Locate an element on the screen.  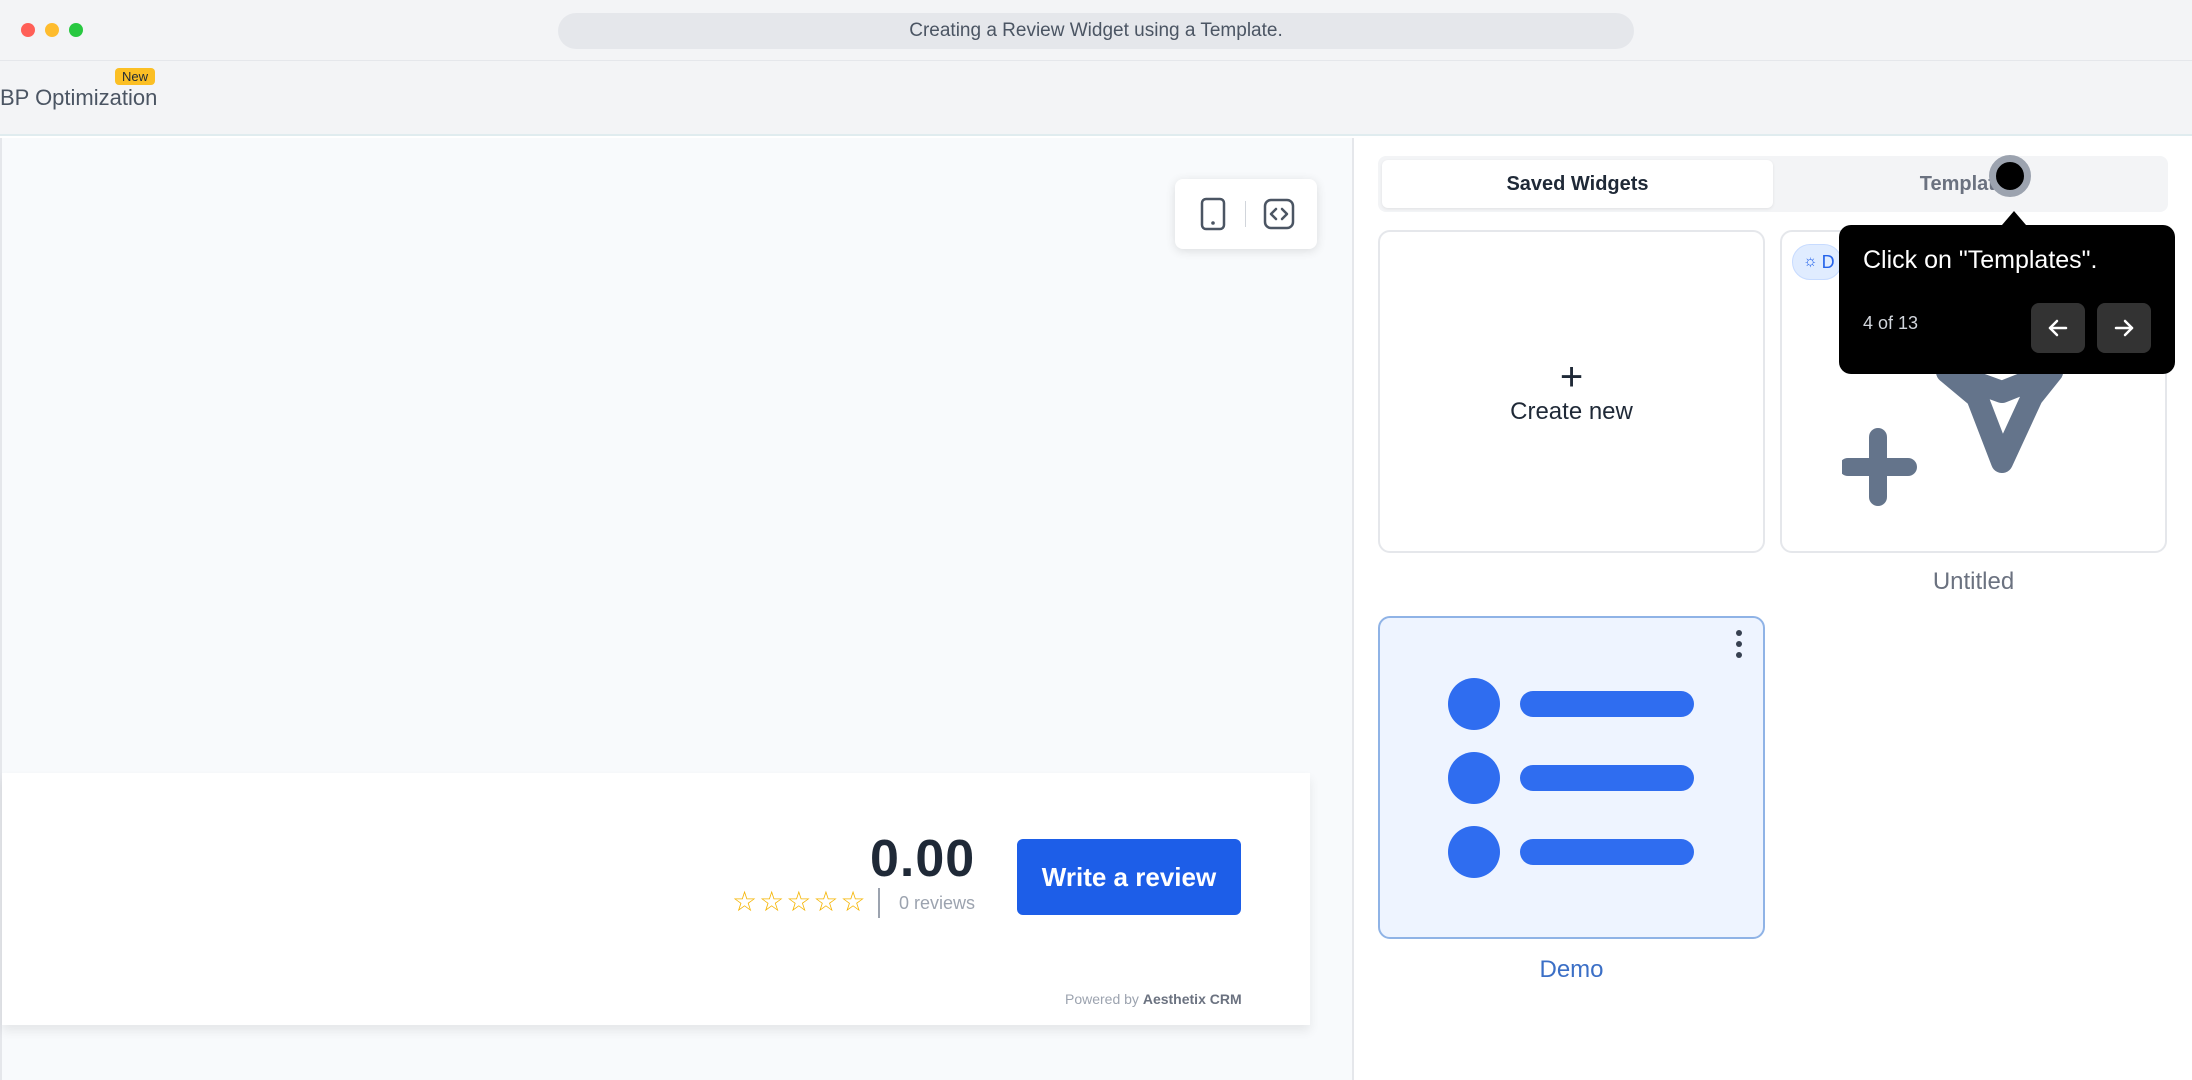
toolbar-divider is located at coordinates (1246, 214).